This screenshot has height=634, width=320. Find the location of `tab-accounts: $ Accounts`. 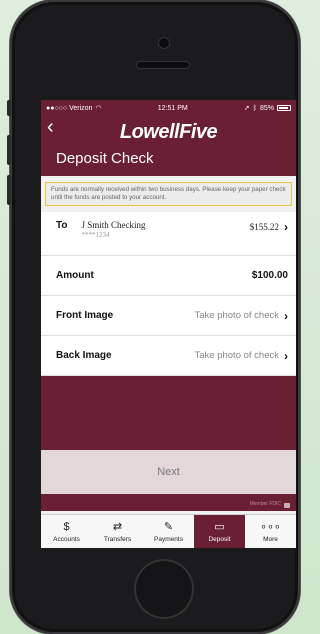

tab-accounts: $ Accounts is located at coordinates (66, 531).